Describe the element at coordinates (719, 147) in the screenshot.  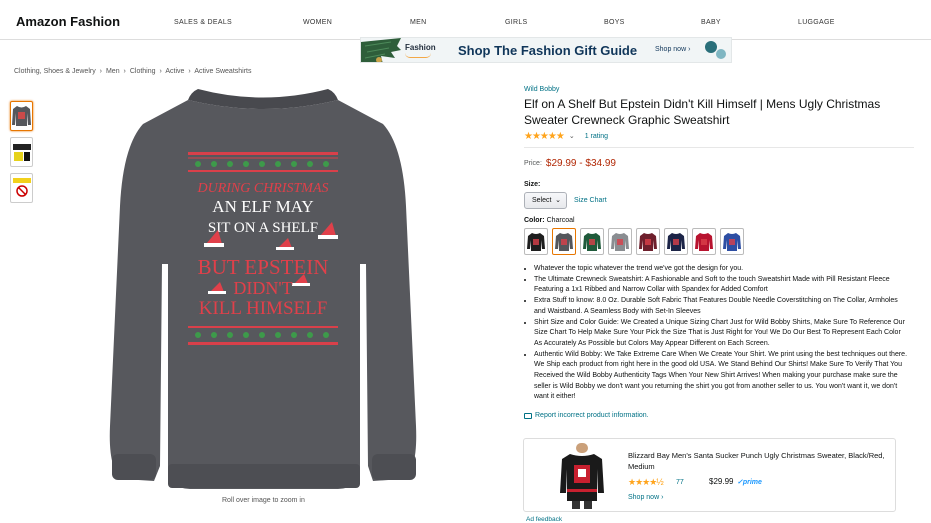
I see `divider` at that location.